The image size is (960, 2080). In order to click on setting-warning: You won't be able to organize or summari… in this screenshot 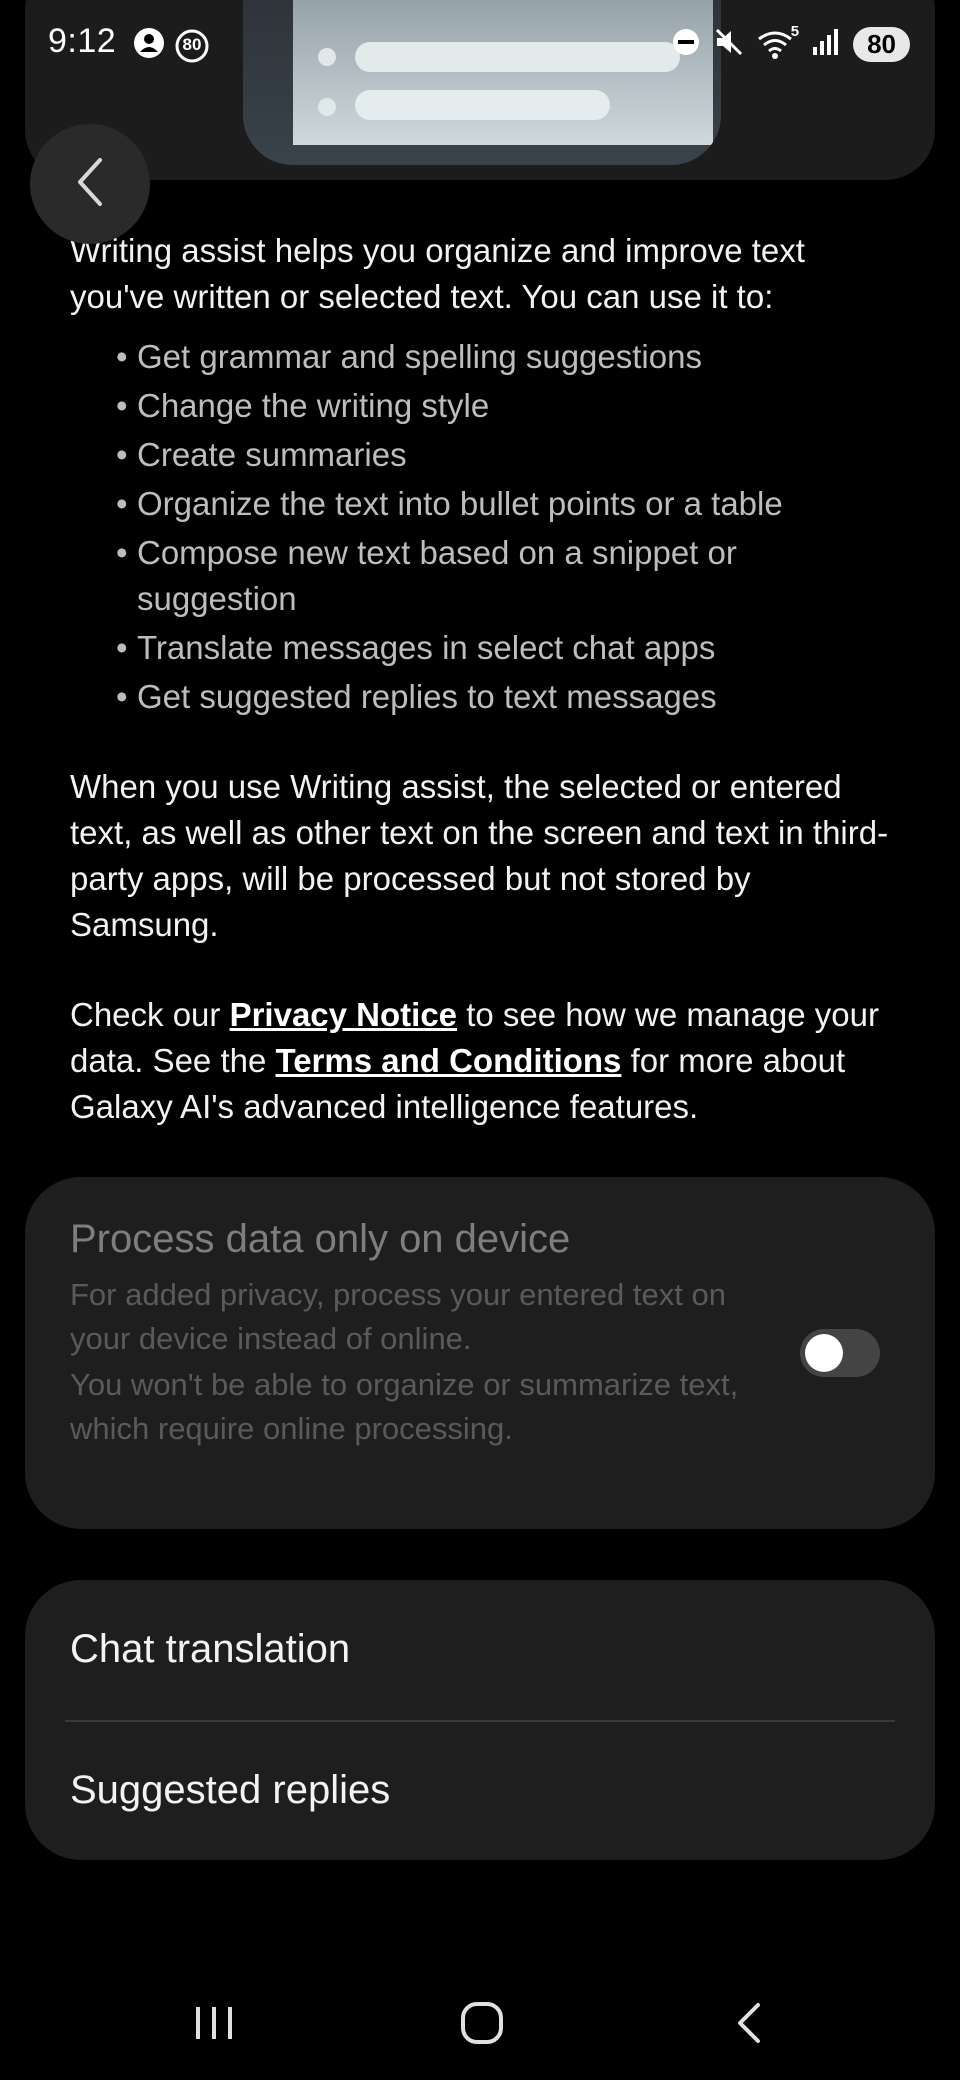, I will do `click(404, 1406)`.